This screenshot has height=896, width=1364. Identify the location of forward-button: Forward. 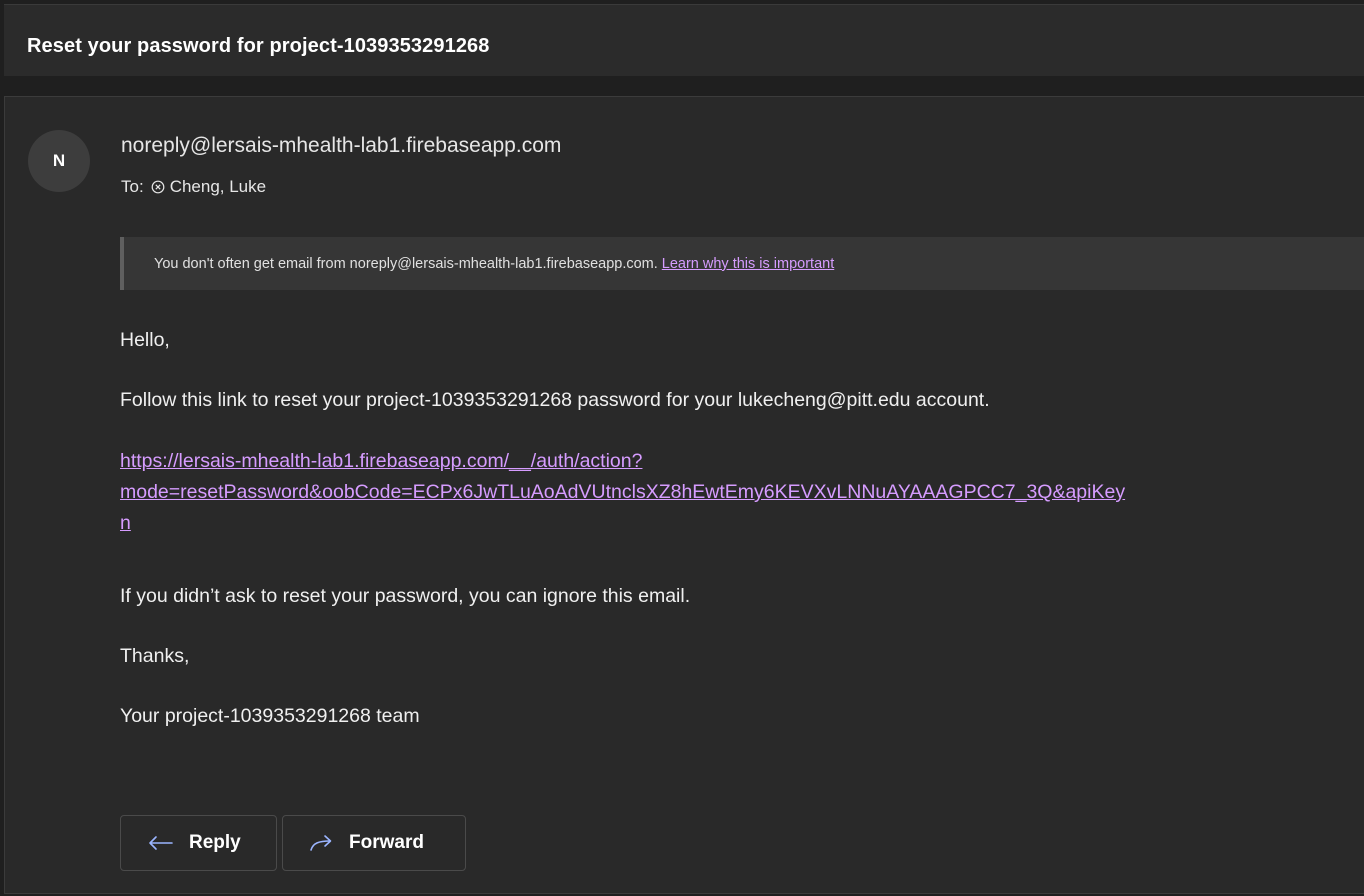
(374, 843).